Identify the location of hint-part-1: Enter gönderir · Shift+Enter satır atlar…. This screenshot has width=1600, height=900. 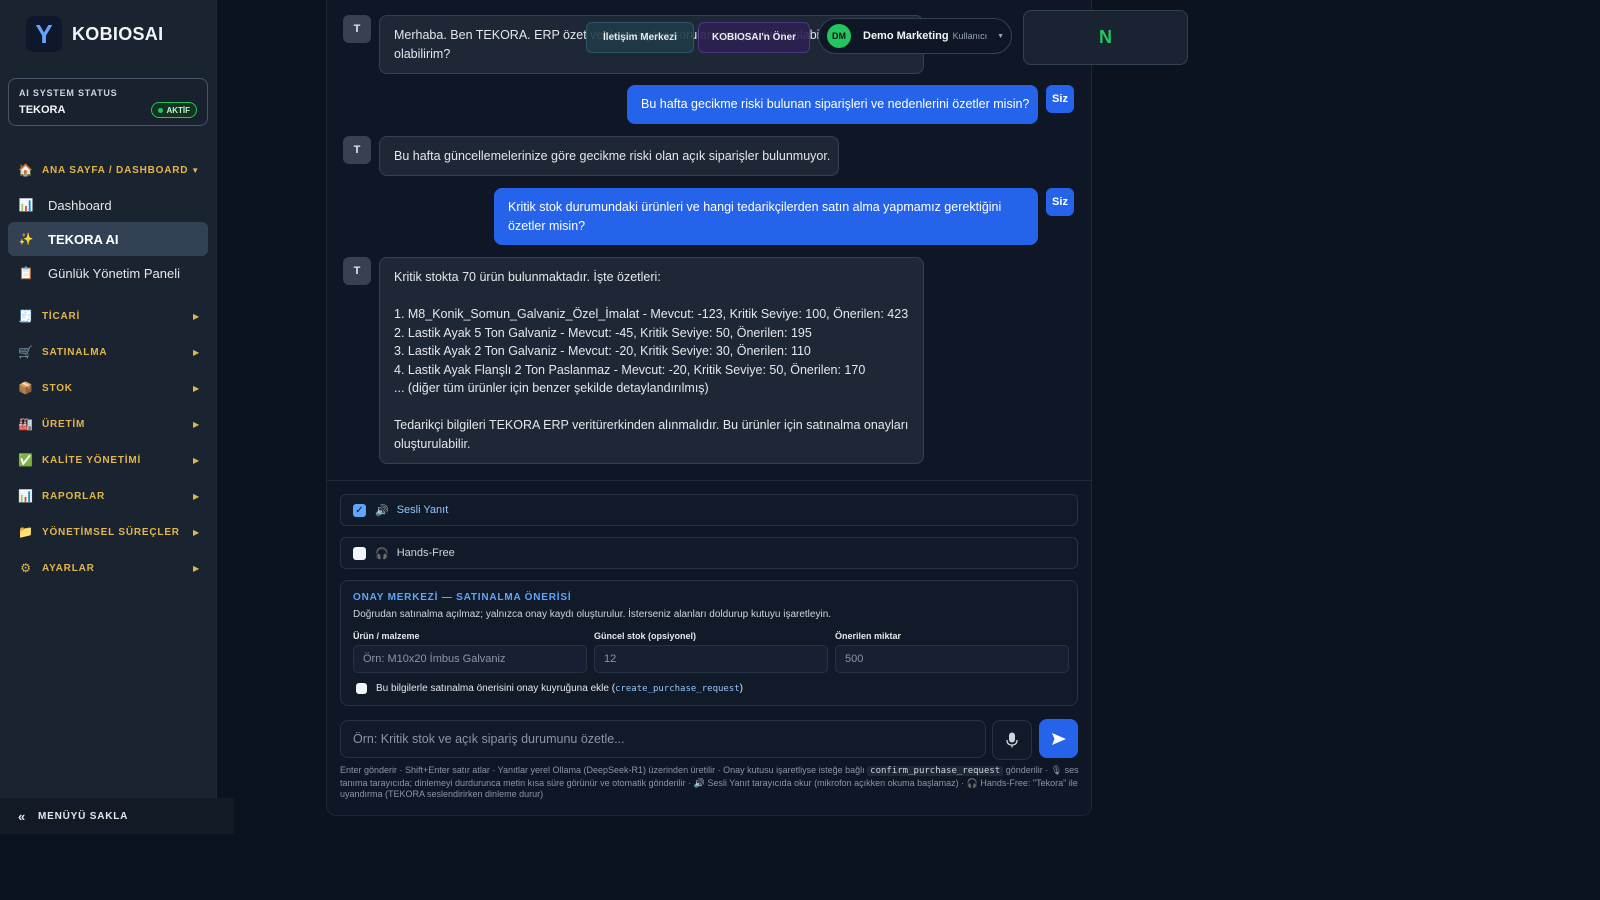
(602, 770).